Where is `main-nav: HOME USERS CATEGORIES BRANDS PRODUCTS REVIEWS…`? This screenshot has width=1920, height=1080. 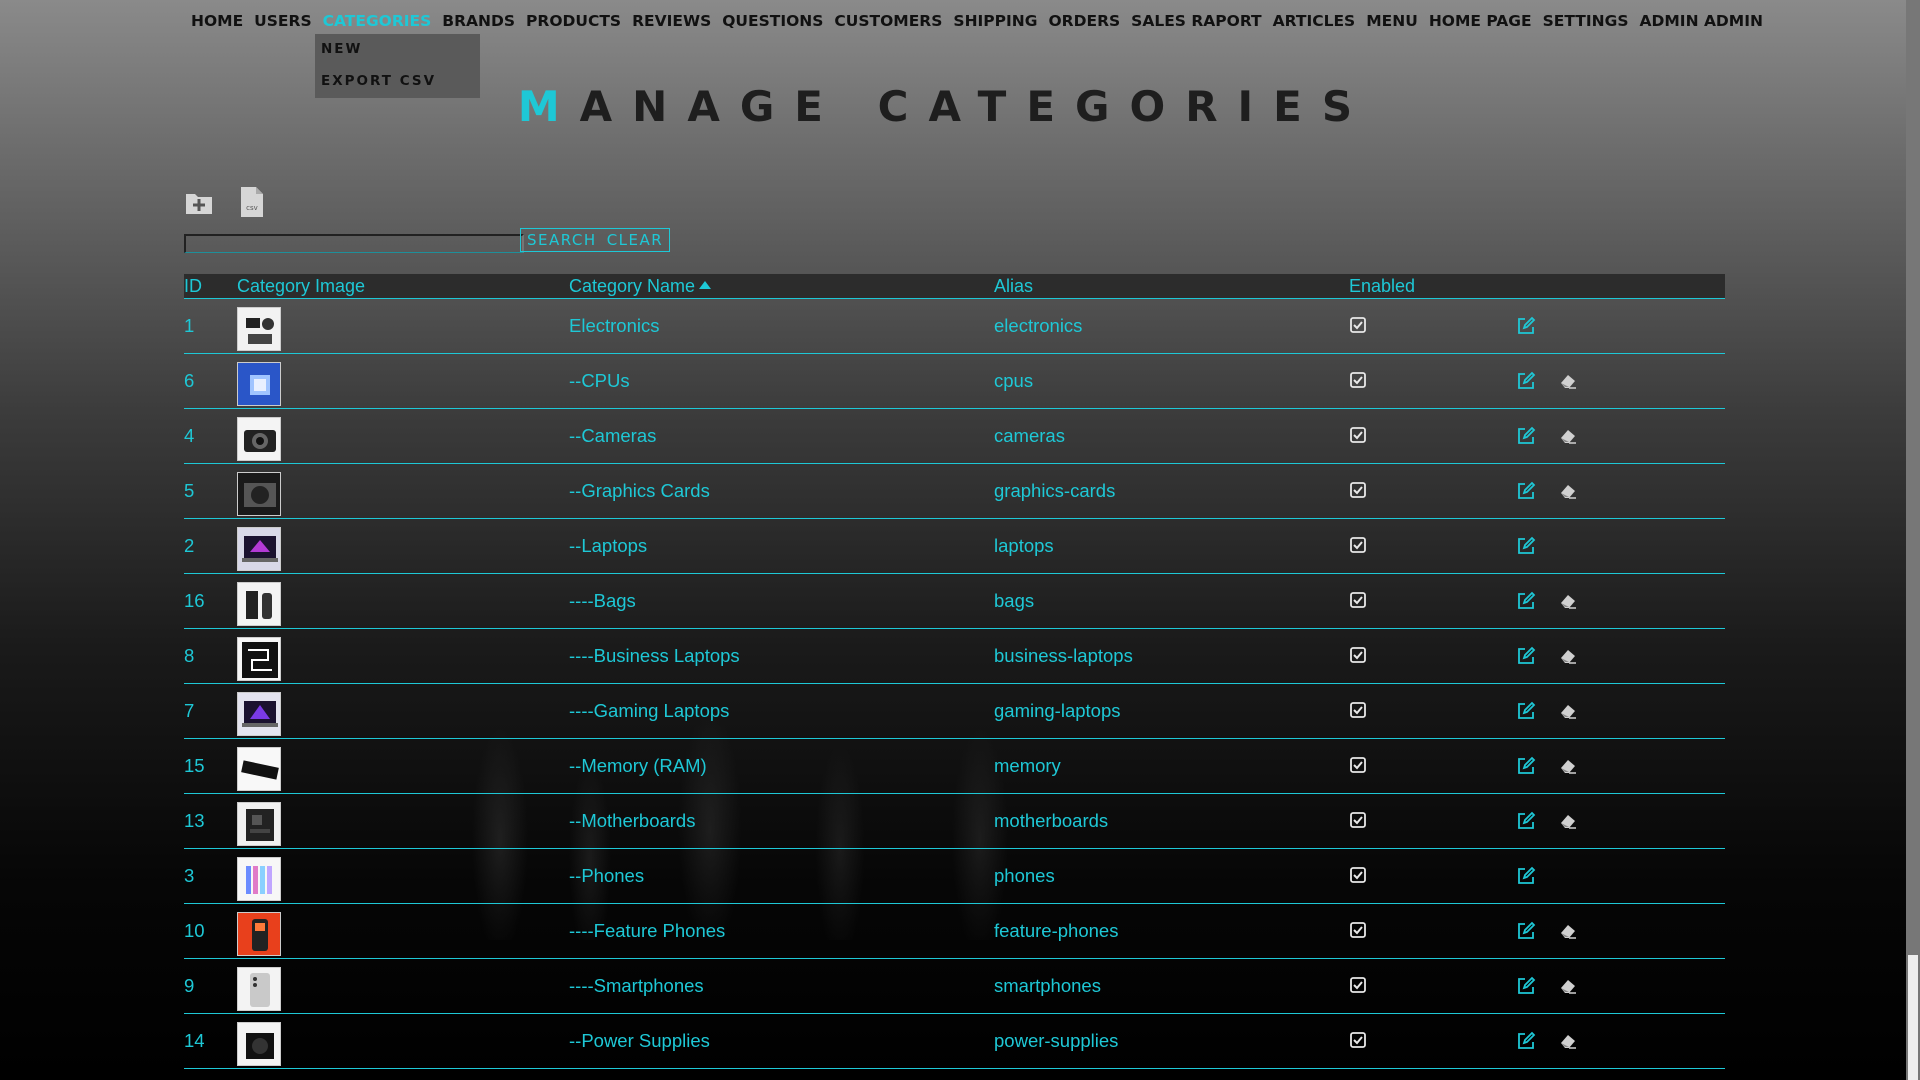
main-nav: HOME USERS CATEGORIES BRANDS PRODUCTS REVIEWS… is located at coordinates (982, 21).